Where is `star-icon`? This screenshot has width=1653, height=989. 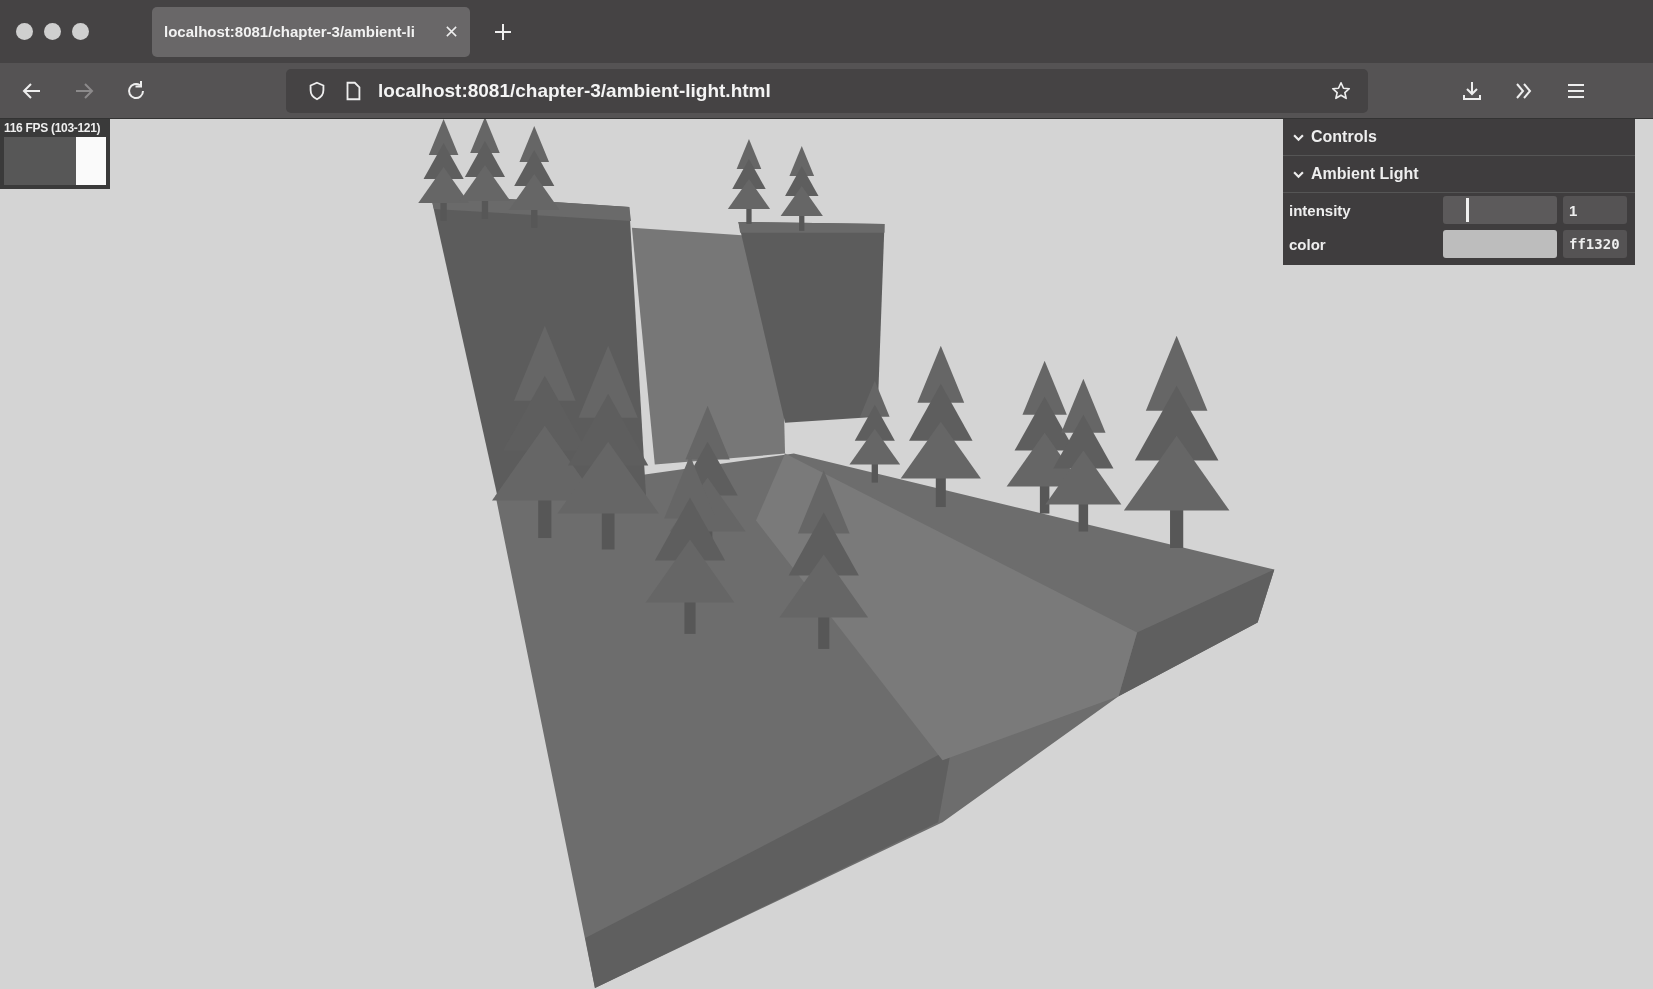
star-icon is located at coordinates (1341, 90).